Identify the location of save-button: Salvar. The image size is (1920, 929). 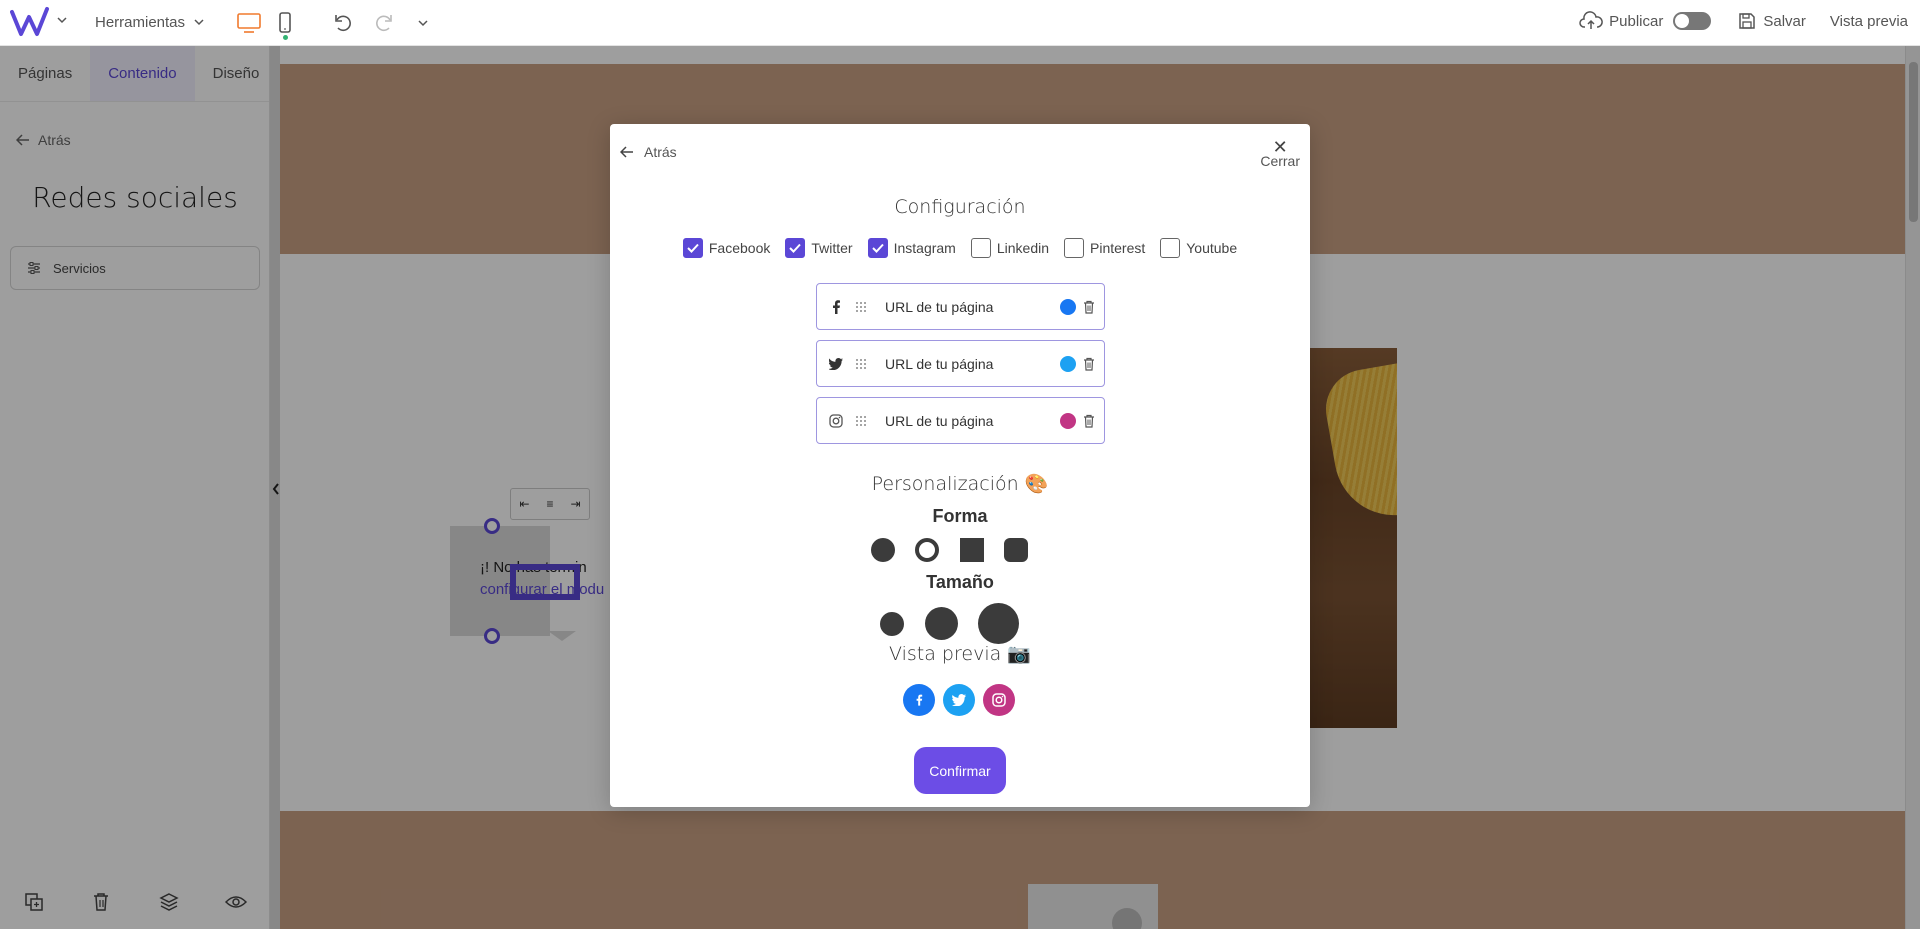
(1771, 21).